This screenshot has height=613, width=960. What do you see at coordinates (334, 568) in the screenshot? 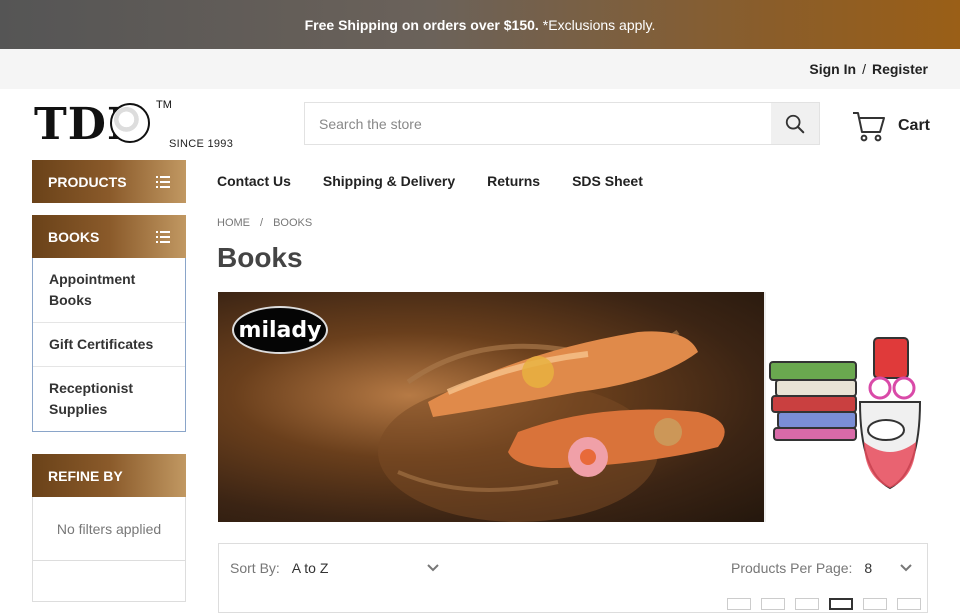
I see `sort-by-select: Sort By: A to Z` at bounding box center [334, 568].